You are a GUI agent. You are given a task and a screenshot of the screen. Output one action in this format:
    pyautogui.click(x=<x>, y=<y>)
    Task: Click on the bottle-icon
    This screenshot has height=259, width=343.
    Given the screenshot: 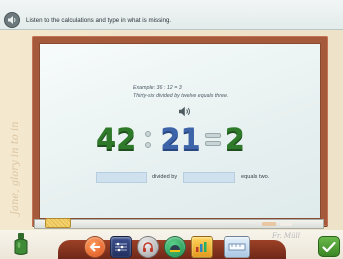 What is the action you would take?
    pyautogui.click(x=21, y=244)
    